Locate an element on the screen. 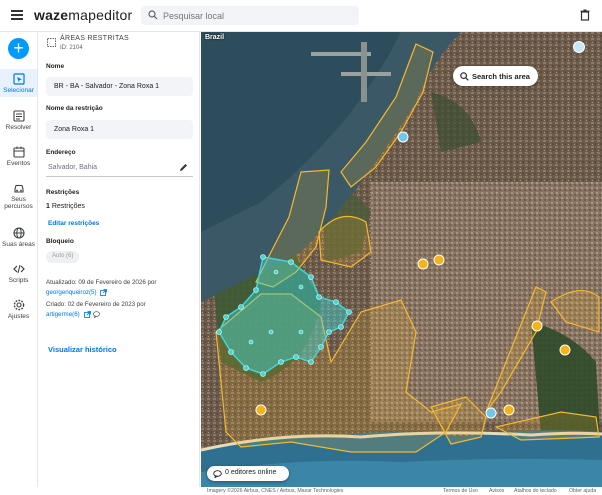  code-icon is located at coordinates (18, 269).